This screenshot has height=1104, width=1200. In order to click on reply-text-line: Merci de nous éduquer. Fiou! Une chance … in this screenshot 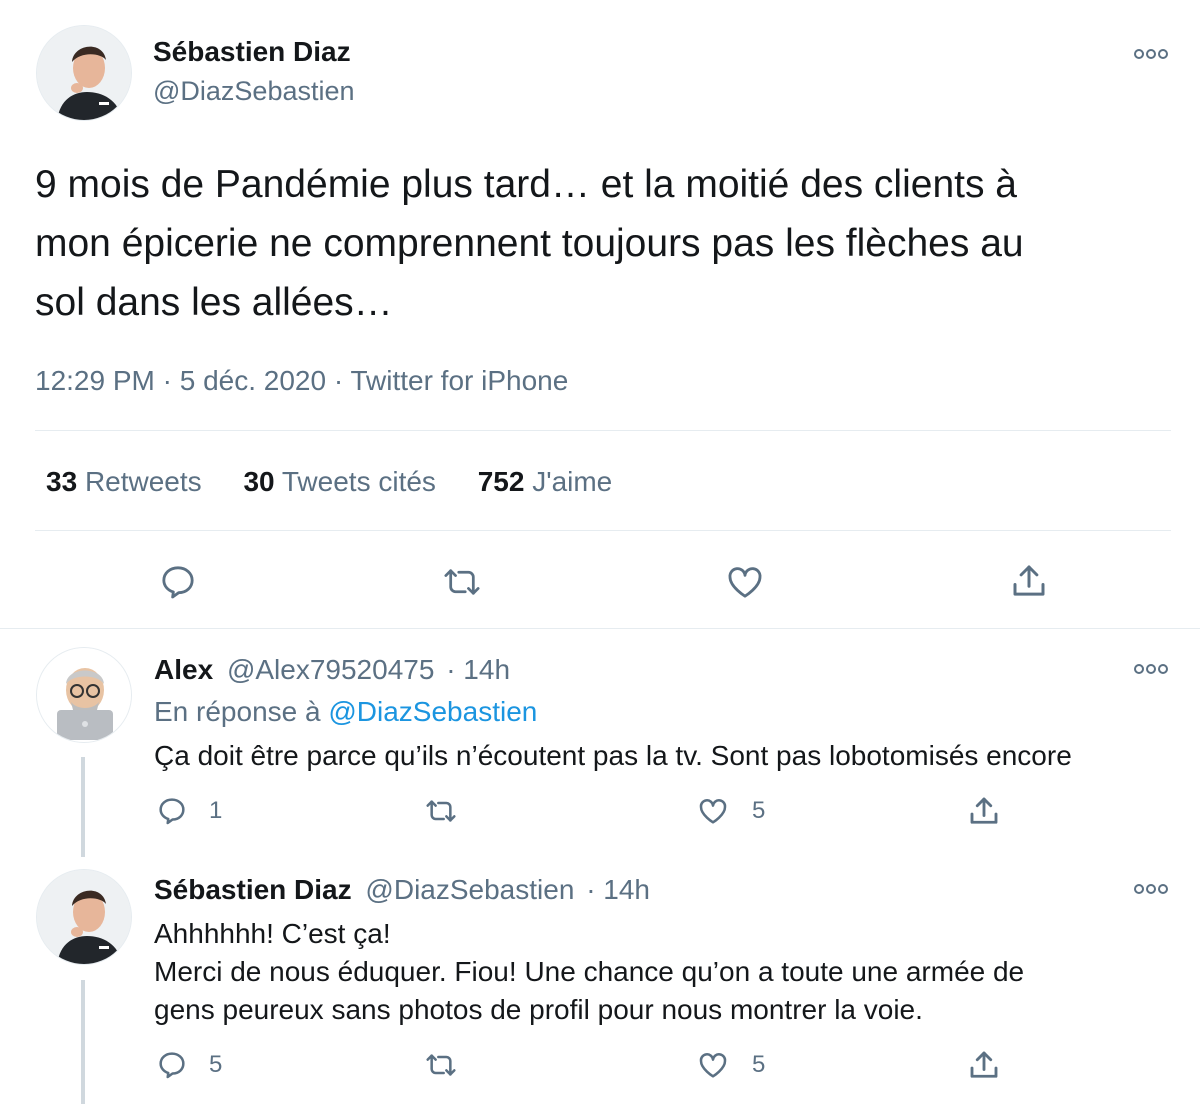, I will do `click(589, 971)`.